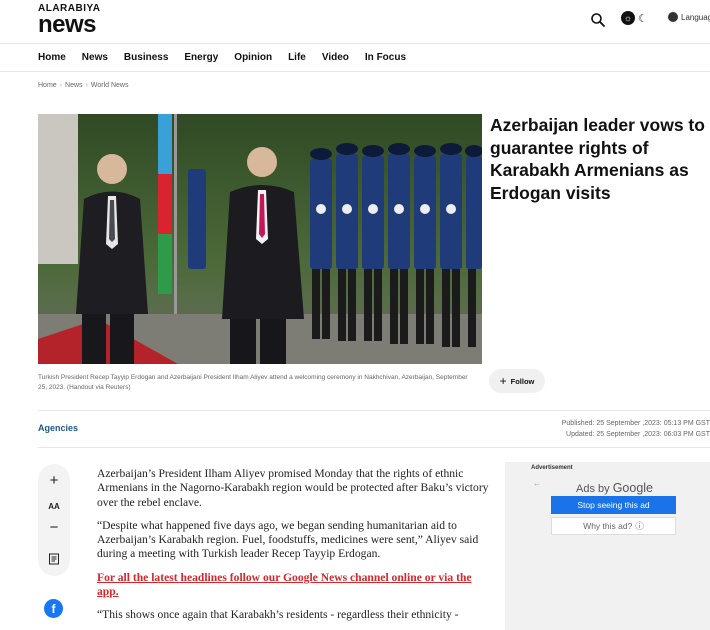 The height and width of the screenshot is (630, 710). Describe the element at coordinates (95, 57) in the screenshot. I see `nav-item-news: News` at that location.